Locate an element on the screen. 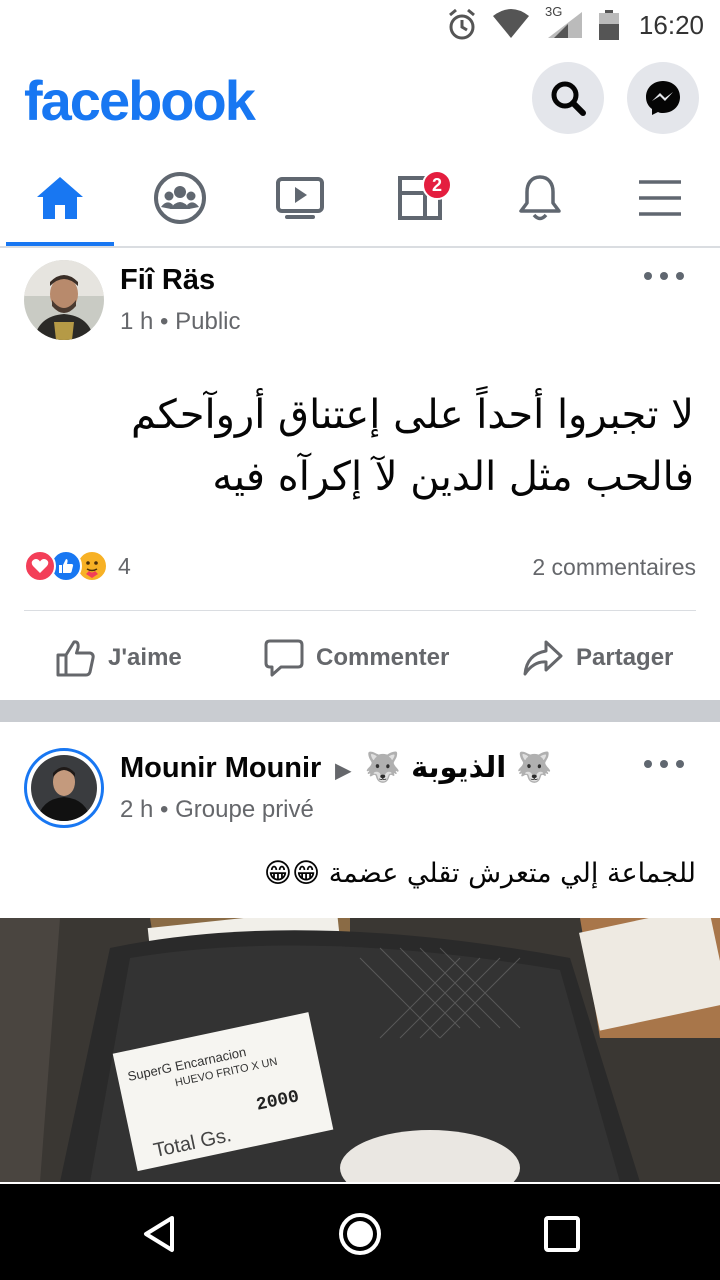 The height and width of the screenshot is (1280, 720). tab-menu is located at coordinates (660, 198).